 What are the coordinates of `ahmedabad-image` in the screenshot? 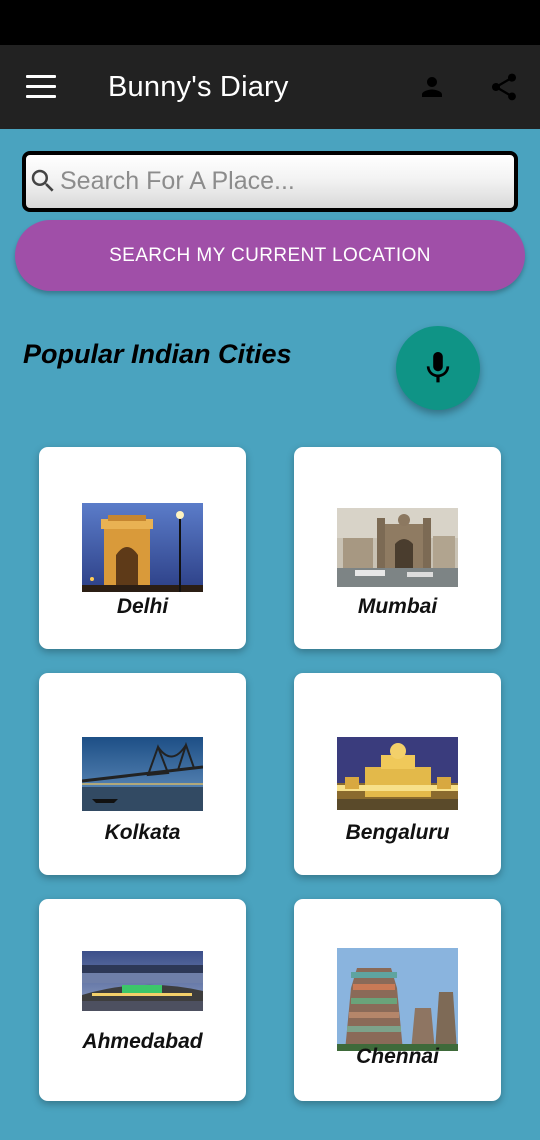 It's located at (142, 981).